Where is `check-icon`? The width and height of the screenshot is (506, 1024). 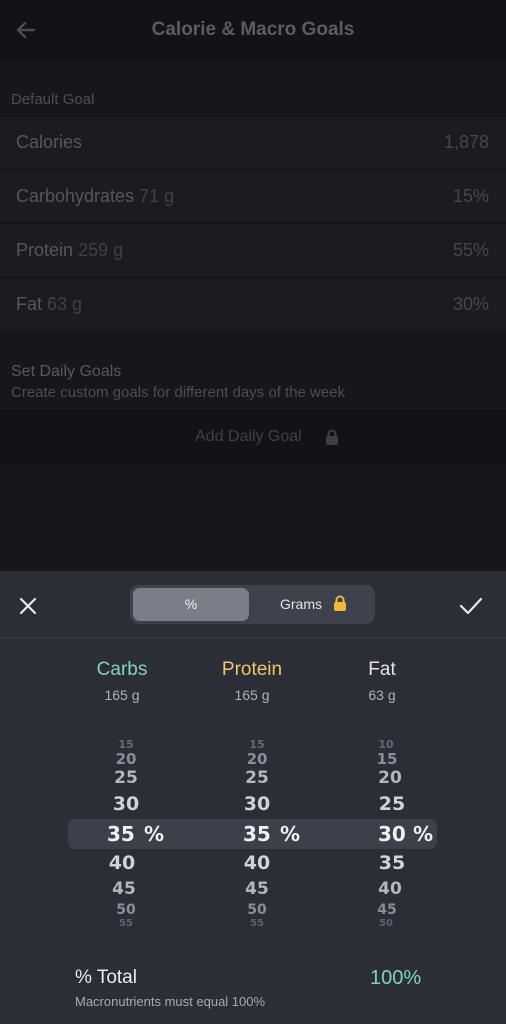
check-icon is located at coordinates (471, 606).